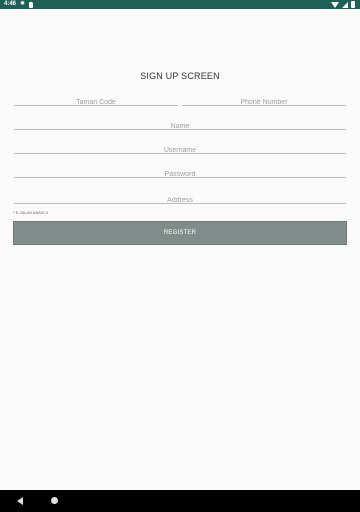  I want to click on page-title: SIGN UP SCREEN, so click(180, 76).